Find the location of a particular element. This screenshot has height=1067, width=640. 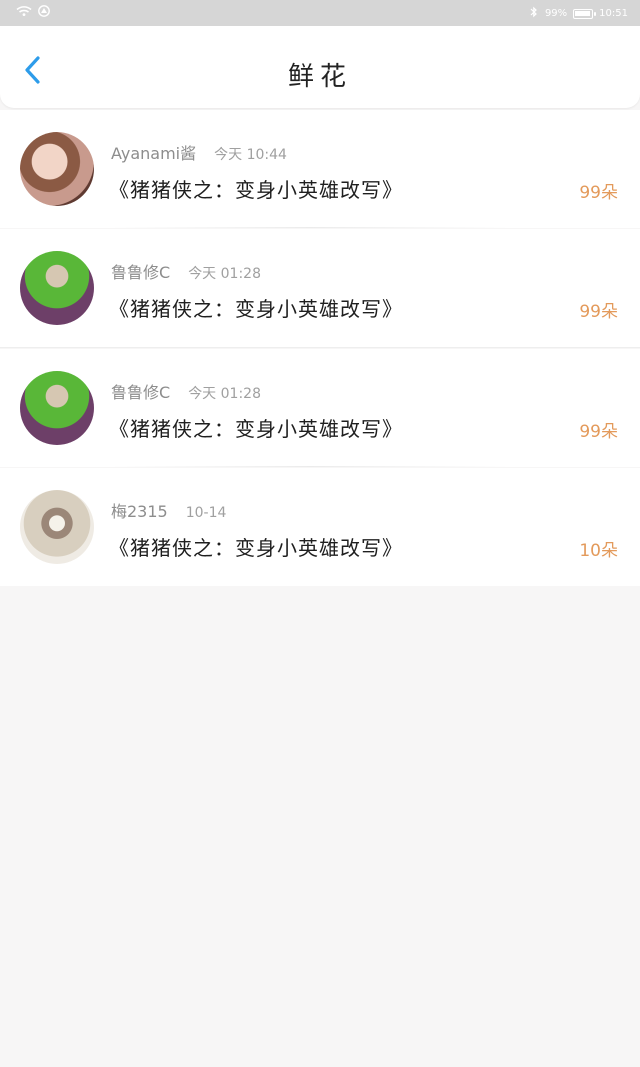

page-title: 鲜花 is located at coordinates (319, 77).